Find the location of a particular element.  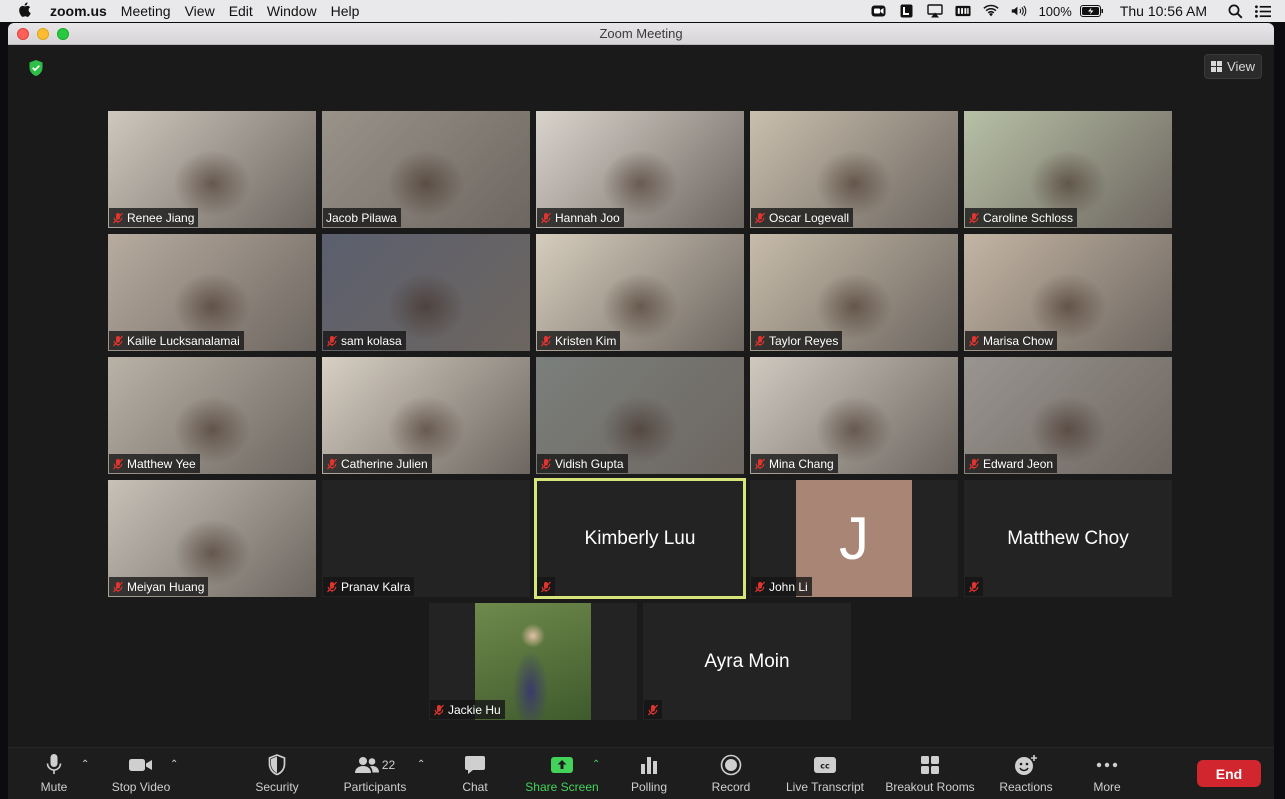

participant-name: Matthew Yee is located at coordinates (161, 463).